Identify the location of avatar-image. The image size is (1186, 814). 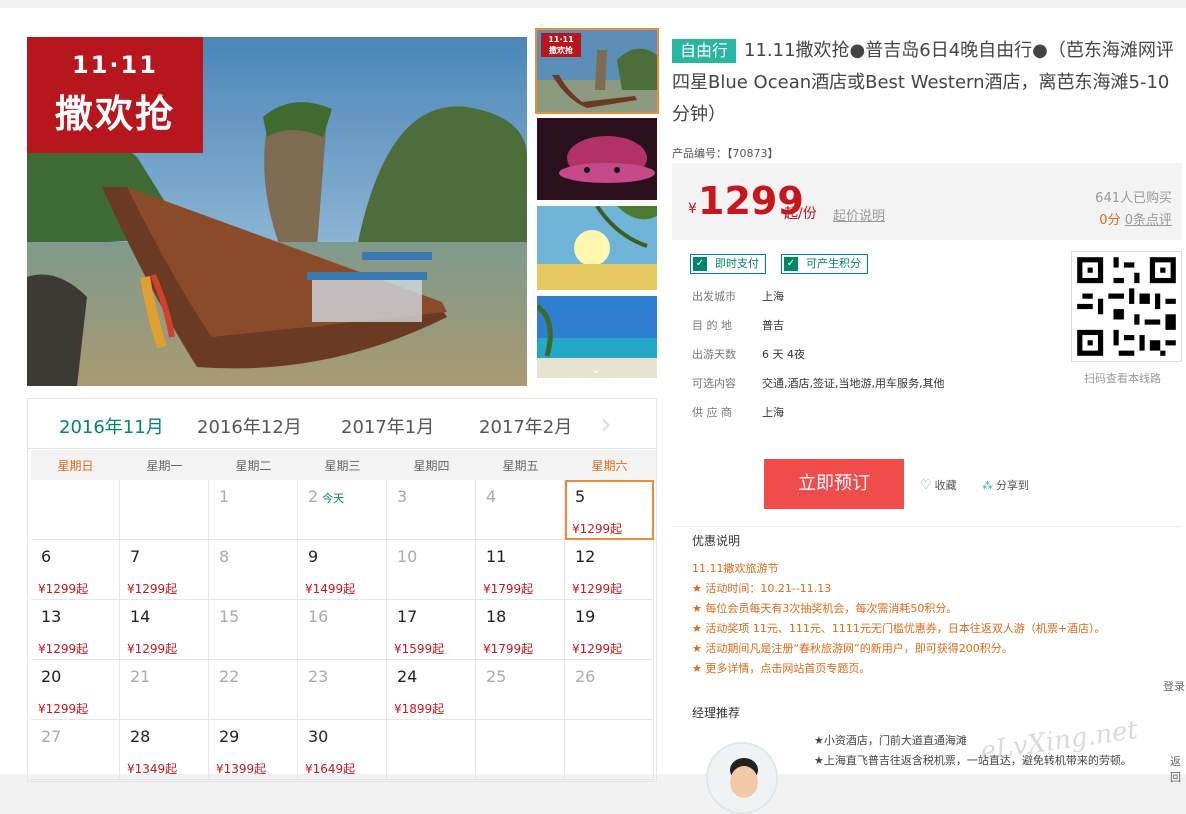
(742, 778).